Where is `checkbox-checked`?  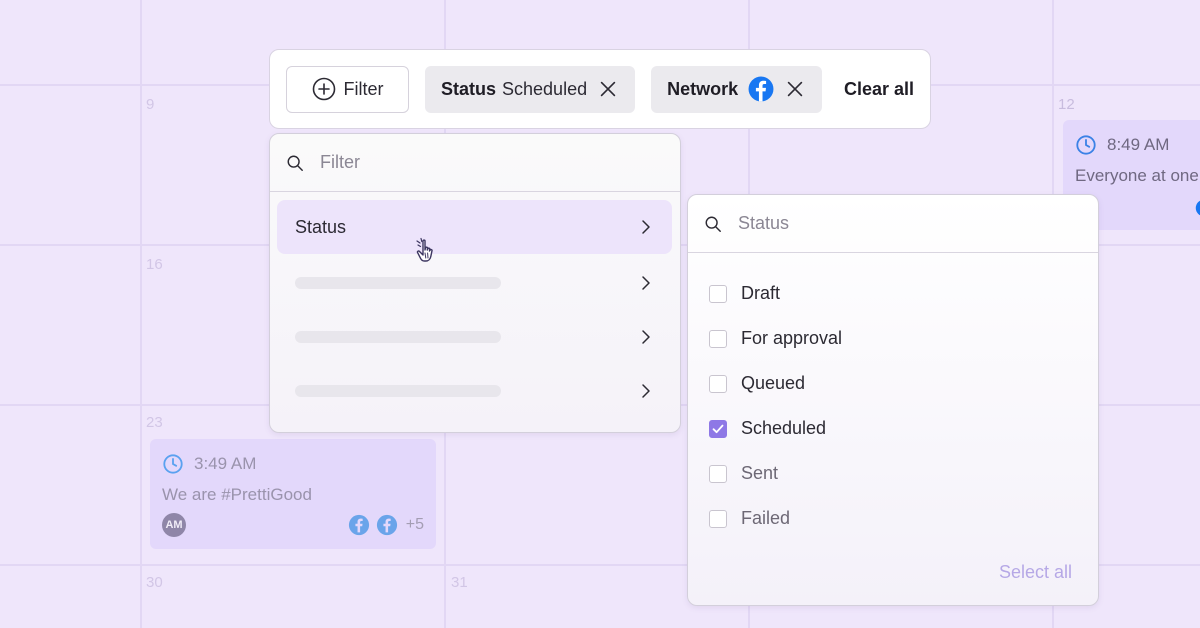 checkbox-checked is located at coordinates (718, 428).